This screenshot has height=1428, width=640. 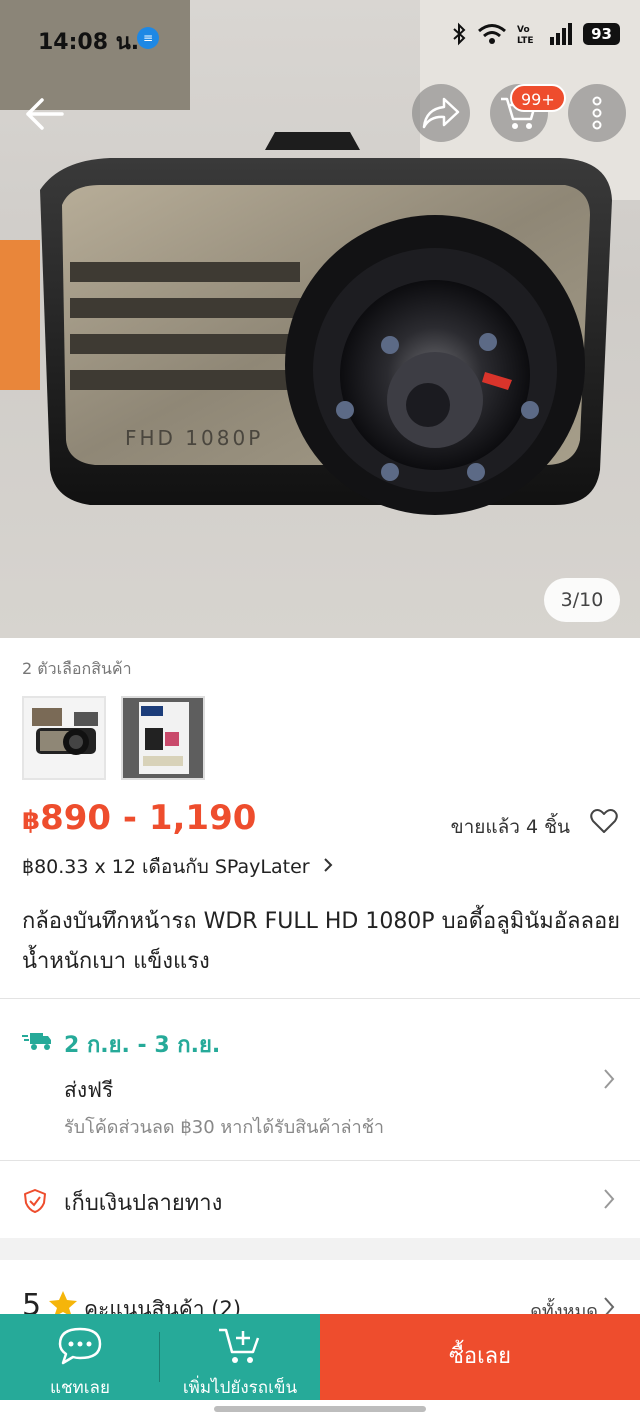 I want to click on bottom-action-bar: แชทเลย เพิ่มไปยังรถเข็น ซื้อเลย, so click(x=320, y=1357).